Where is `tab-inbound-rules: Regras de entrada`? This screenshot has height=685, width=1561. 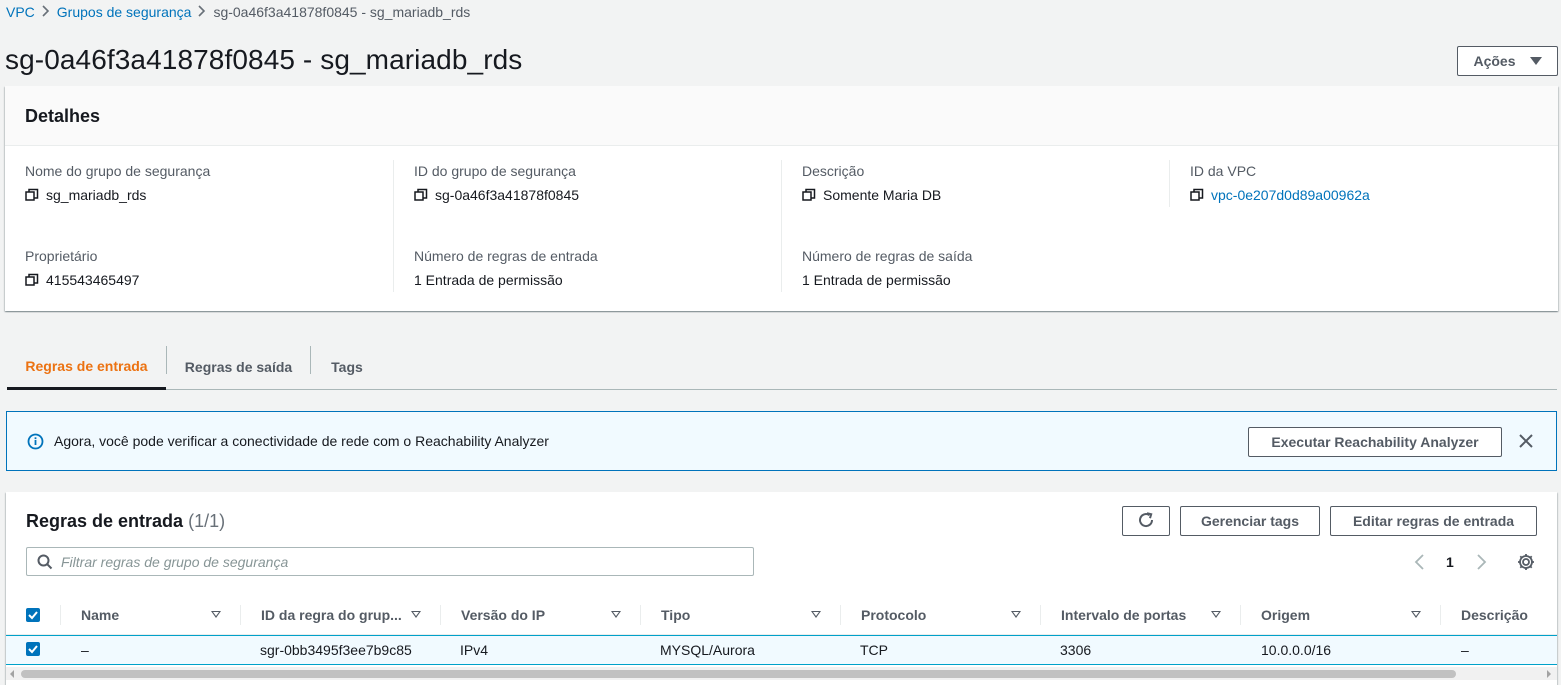 tab-inbound-rules: Regras de entrada is located at coordinates (86, 367).